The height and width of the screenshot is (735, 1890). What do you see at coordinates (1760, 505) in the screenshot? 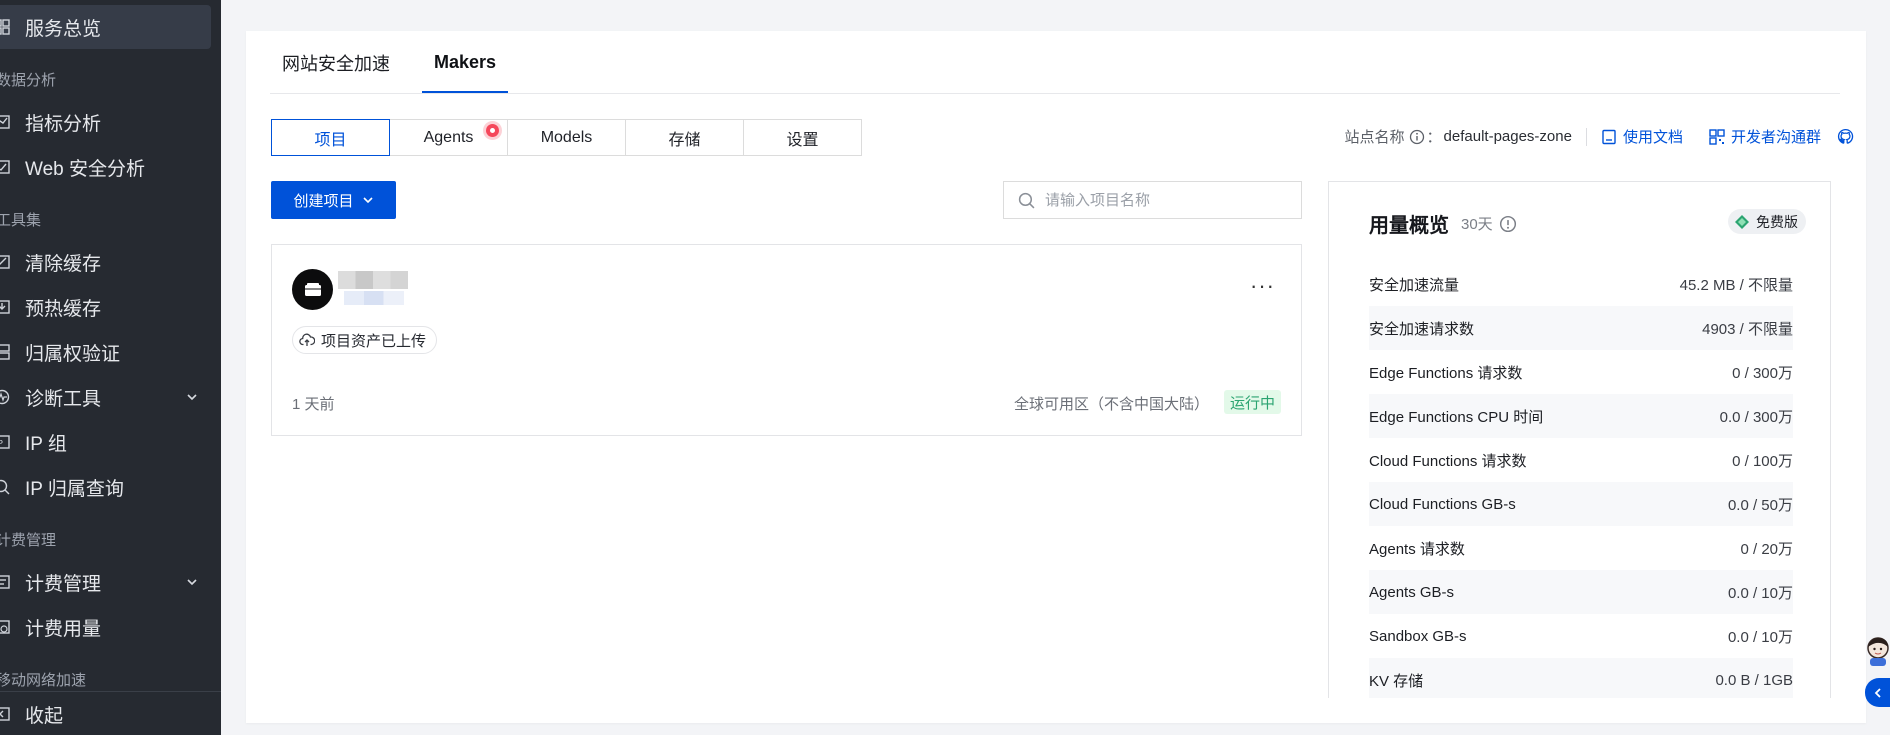
I see `usage-metric-value: 0.0 / 50万` at bounding box center [1760, 505].